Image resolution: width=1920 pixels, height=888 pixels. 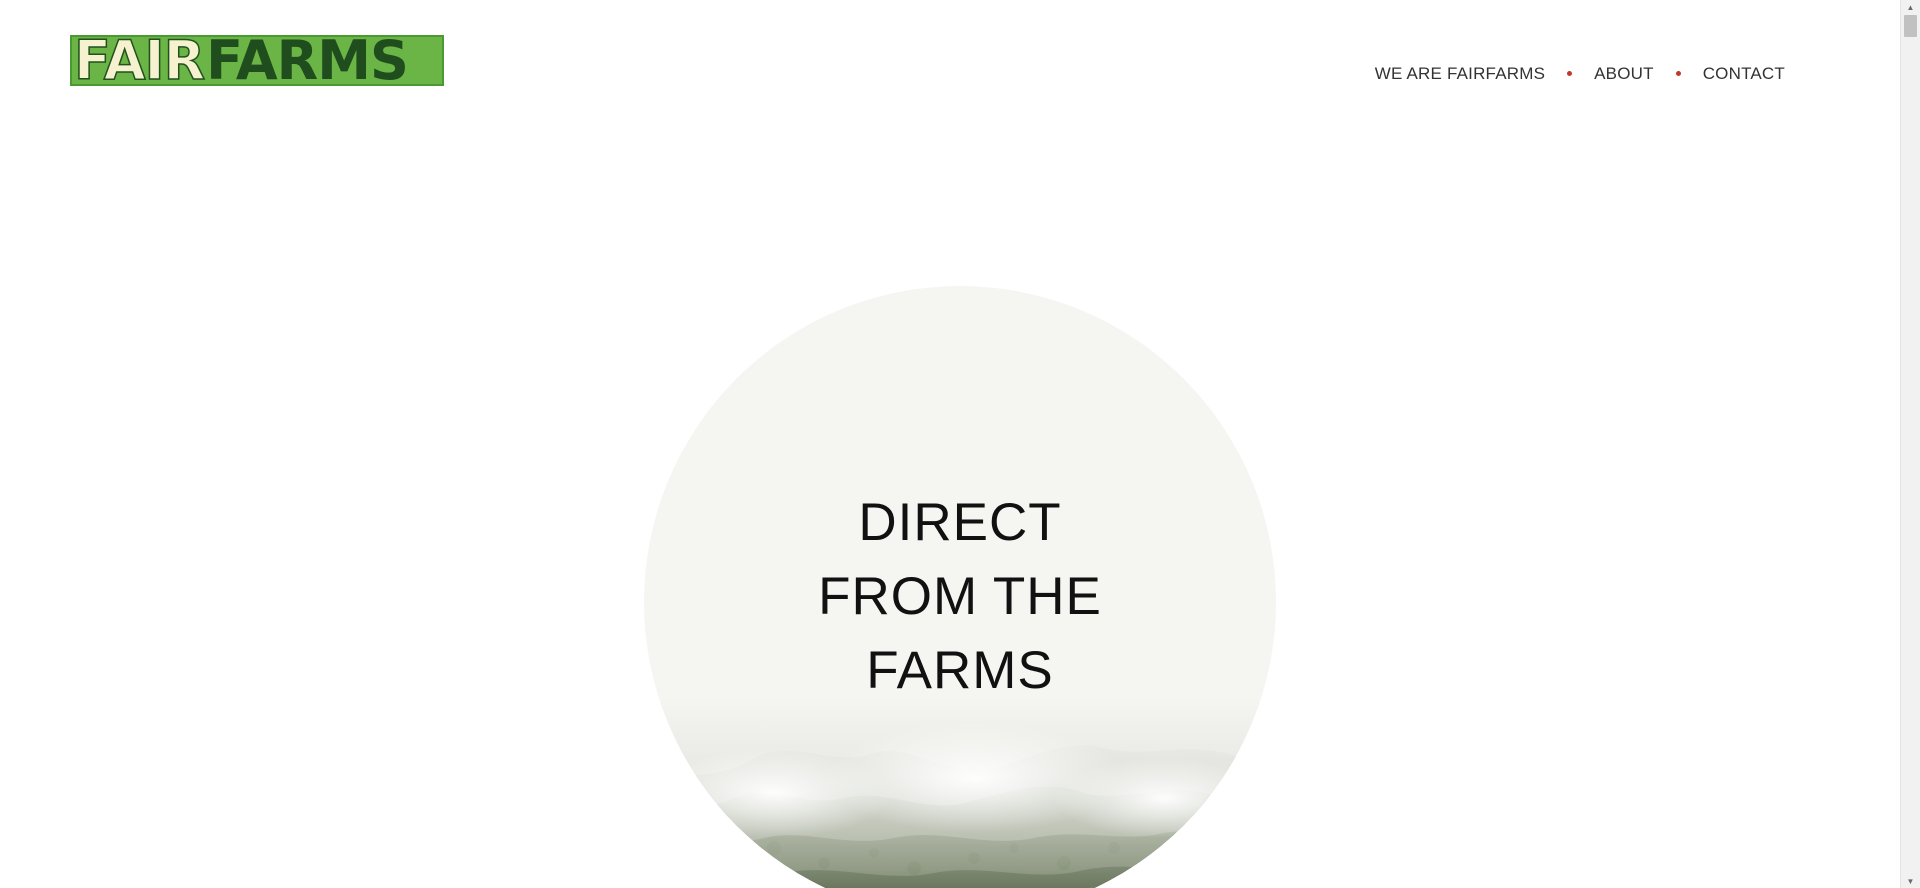 What do you see at coordinates (1910, 881) in the screenshot?
I see `chevron-down-icon: ▼` at bounding box center [1910, 881].